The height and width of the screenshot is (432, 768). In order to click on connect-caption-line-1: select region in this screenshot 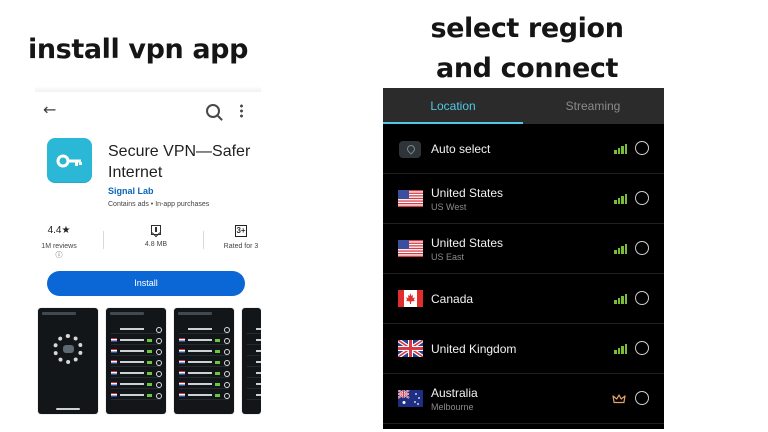, I will do `click(527, 28)`.